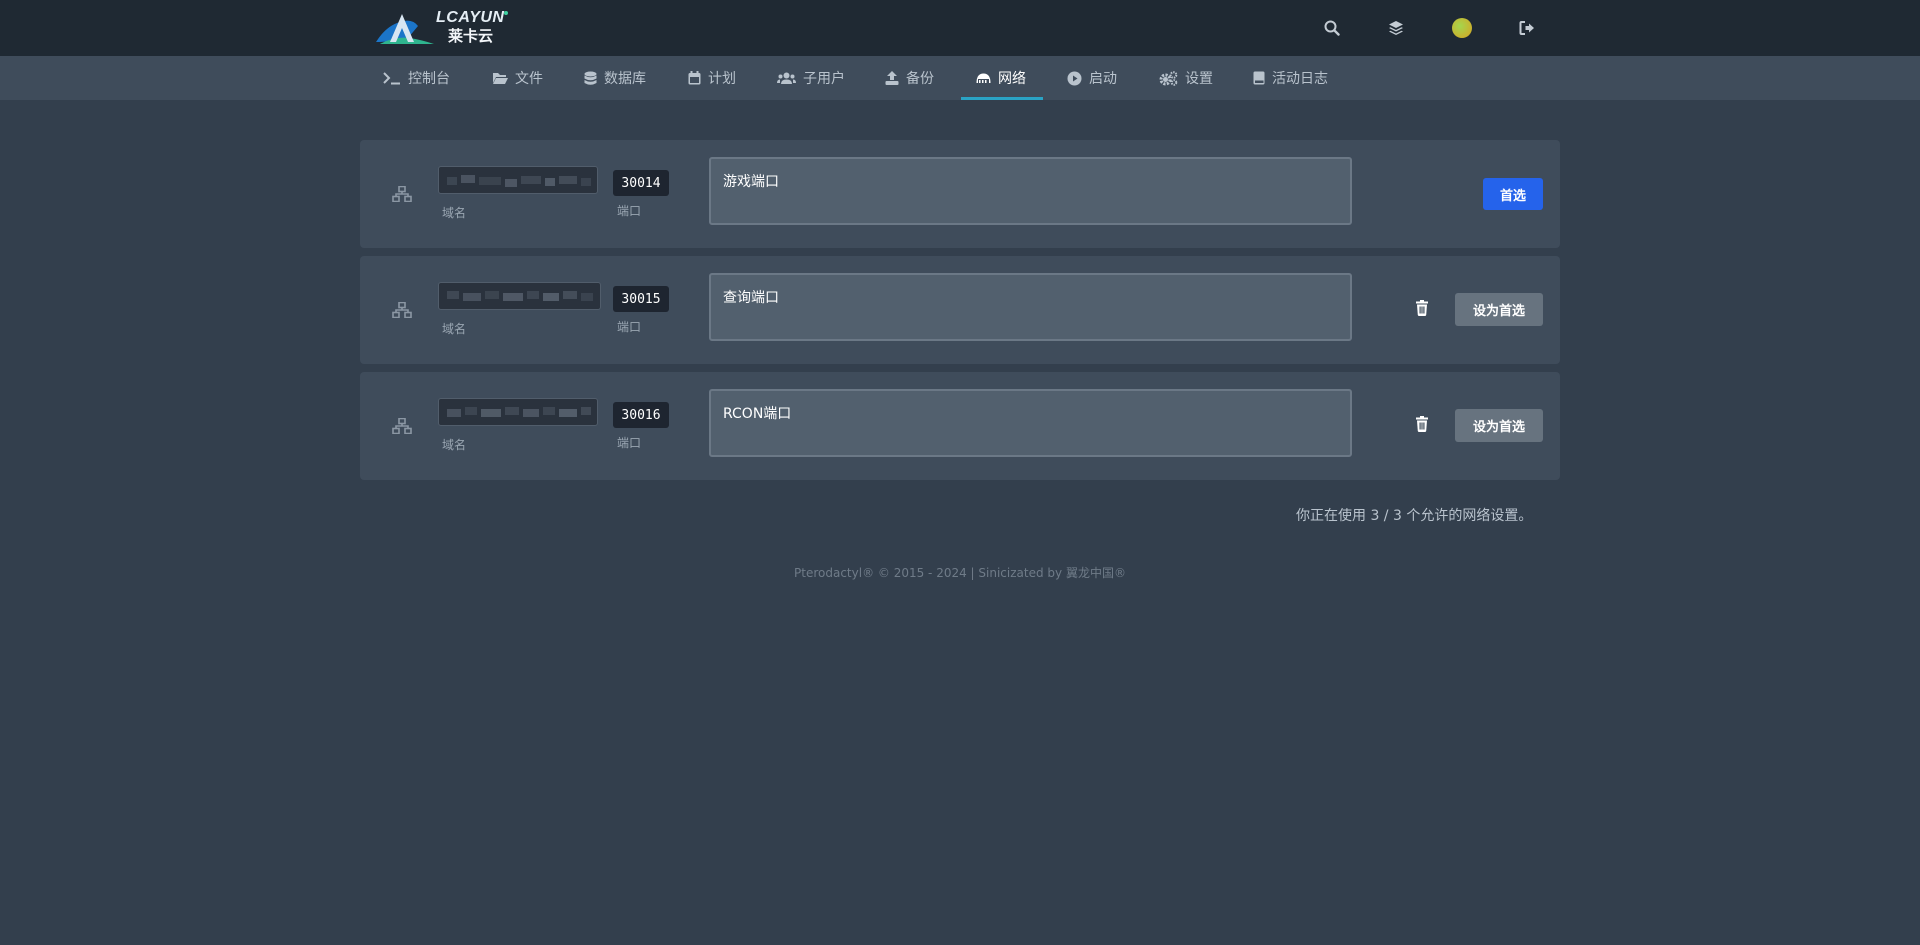 This screenshot has width=1920, height=945. I want to click on logout-icon, so click(1527, 28).